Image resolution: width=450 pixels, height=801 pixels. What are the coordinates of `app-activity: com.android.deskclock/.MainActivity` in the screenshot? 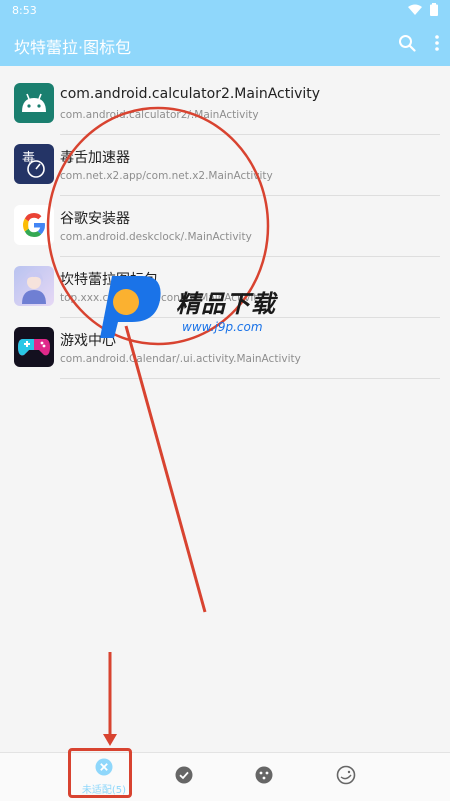 It's located at (156, 237).